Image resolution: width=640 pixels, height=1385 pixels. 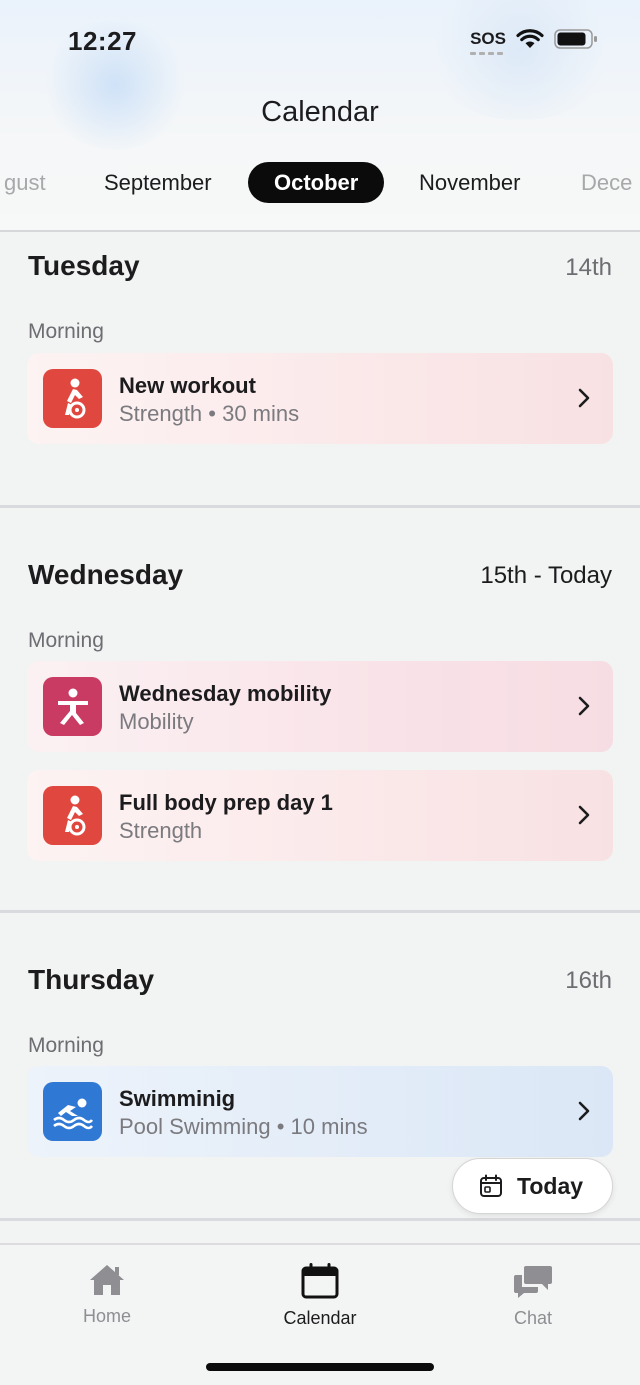 I want to click on status-time: 12:27, so click(x=102, y=41).